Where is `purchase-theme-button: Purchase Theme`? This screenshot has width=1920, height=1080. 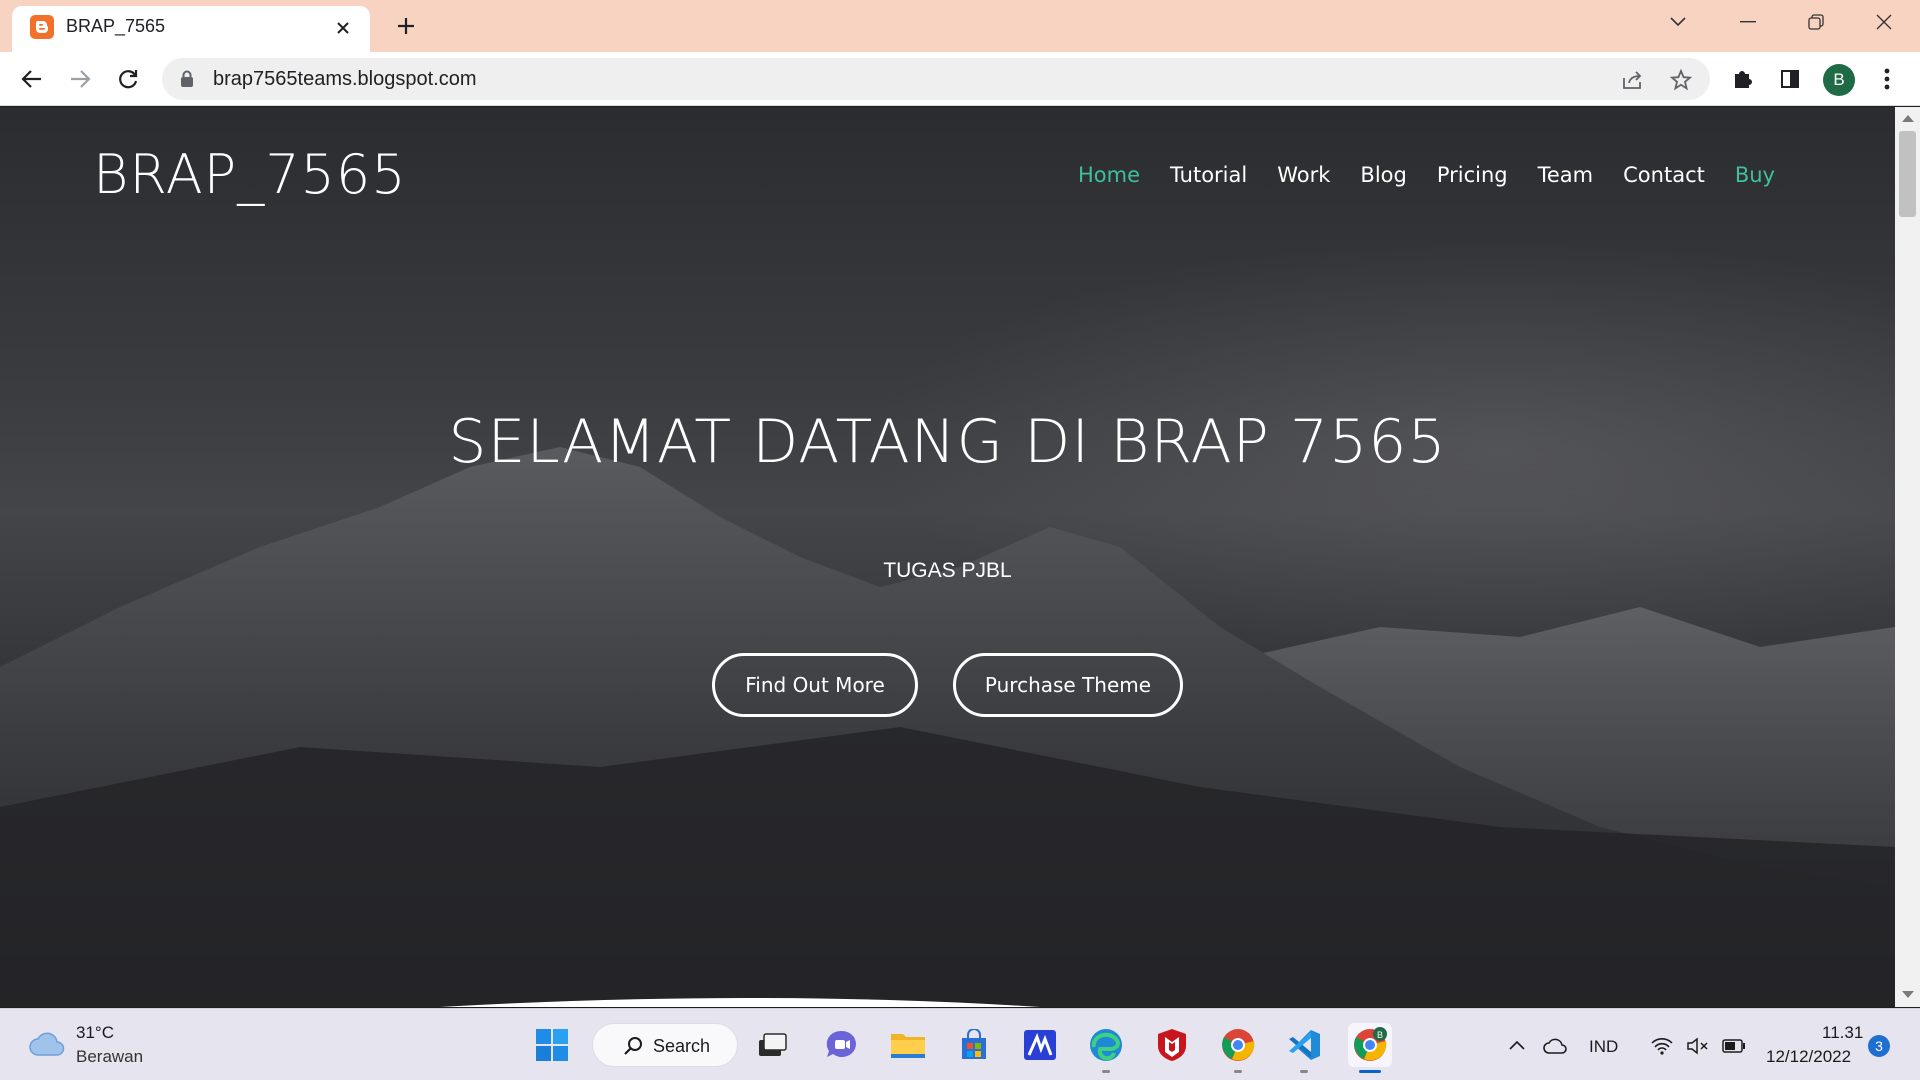
purchase-theme-button: Purchase Theme is located at coordinates (1068, 685).